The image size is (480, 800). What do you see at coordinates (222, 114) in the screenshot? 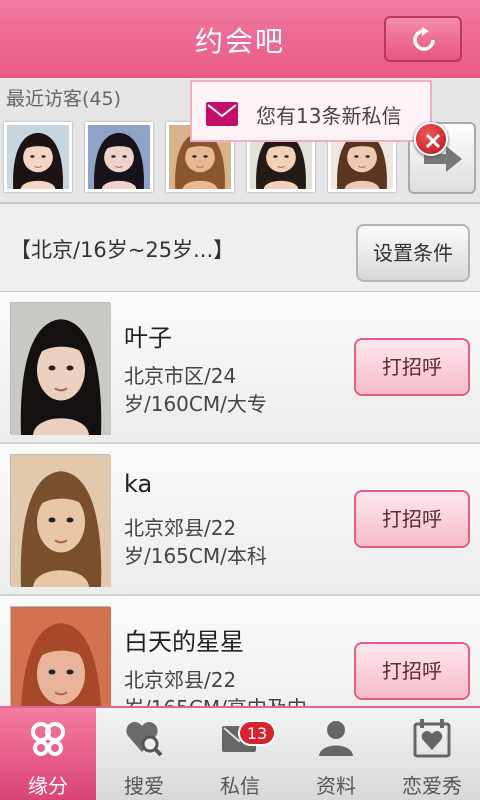
I see `mail-icon` at bounding box center [222, 114].